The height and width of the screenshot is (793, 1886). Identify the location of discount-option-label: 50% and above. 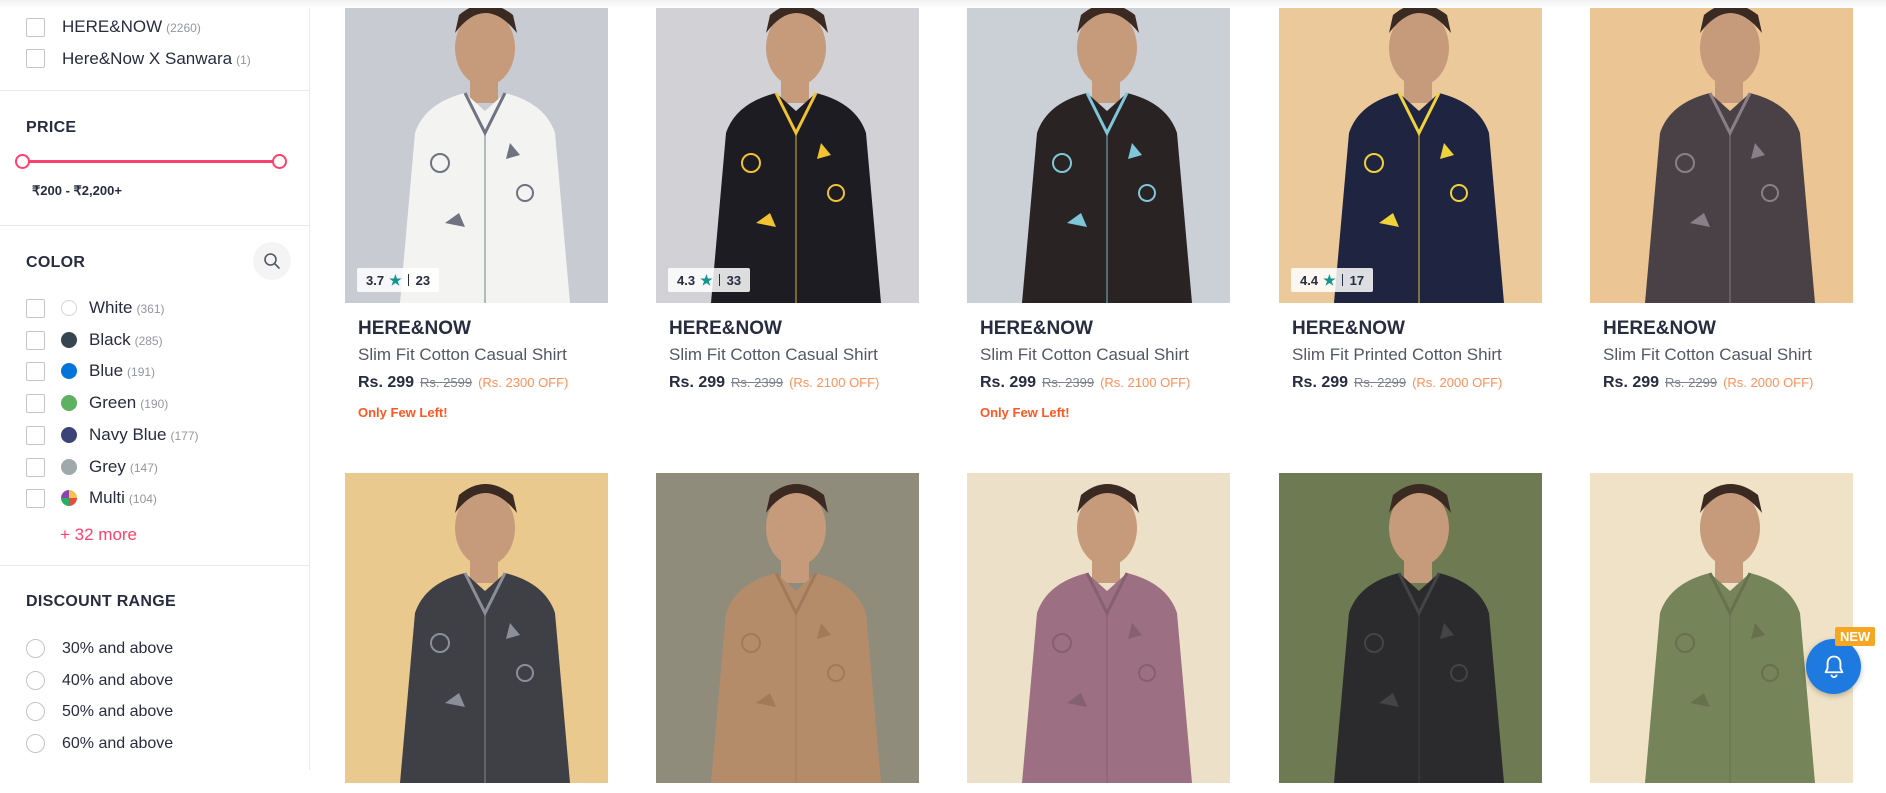
(117, 712).